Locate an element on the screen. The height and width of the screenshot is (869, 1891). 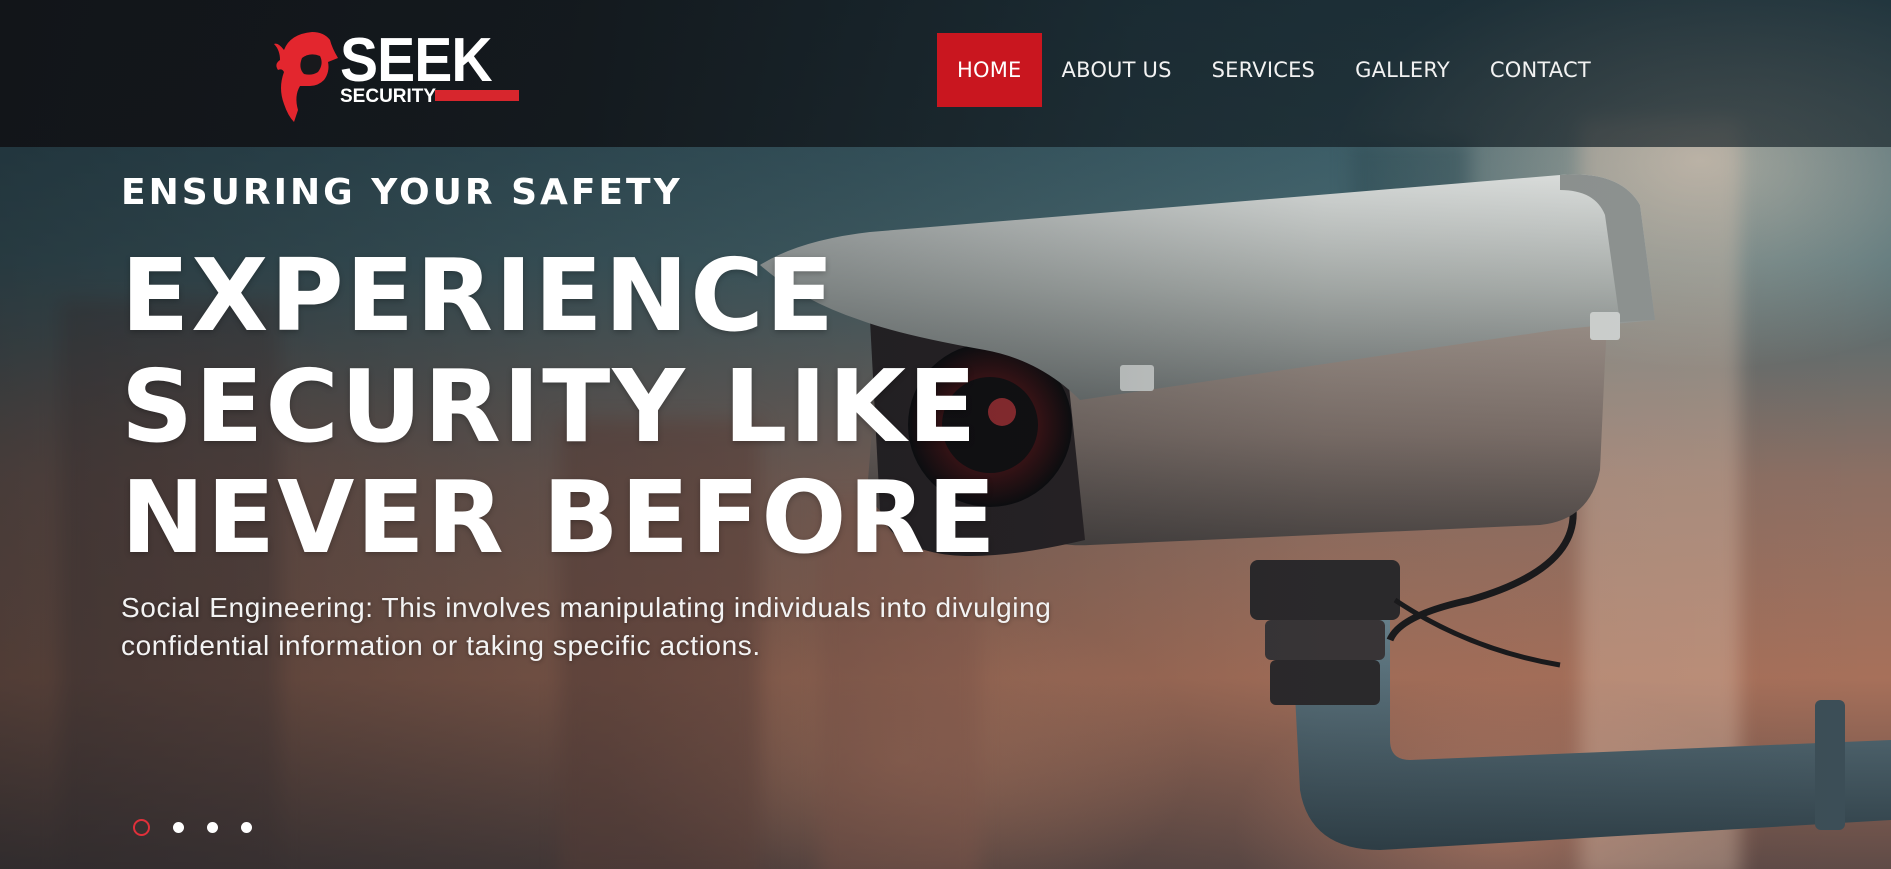
nav-item-contact: CONTACT is located at coordinates (1540, 70).